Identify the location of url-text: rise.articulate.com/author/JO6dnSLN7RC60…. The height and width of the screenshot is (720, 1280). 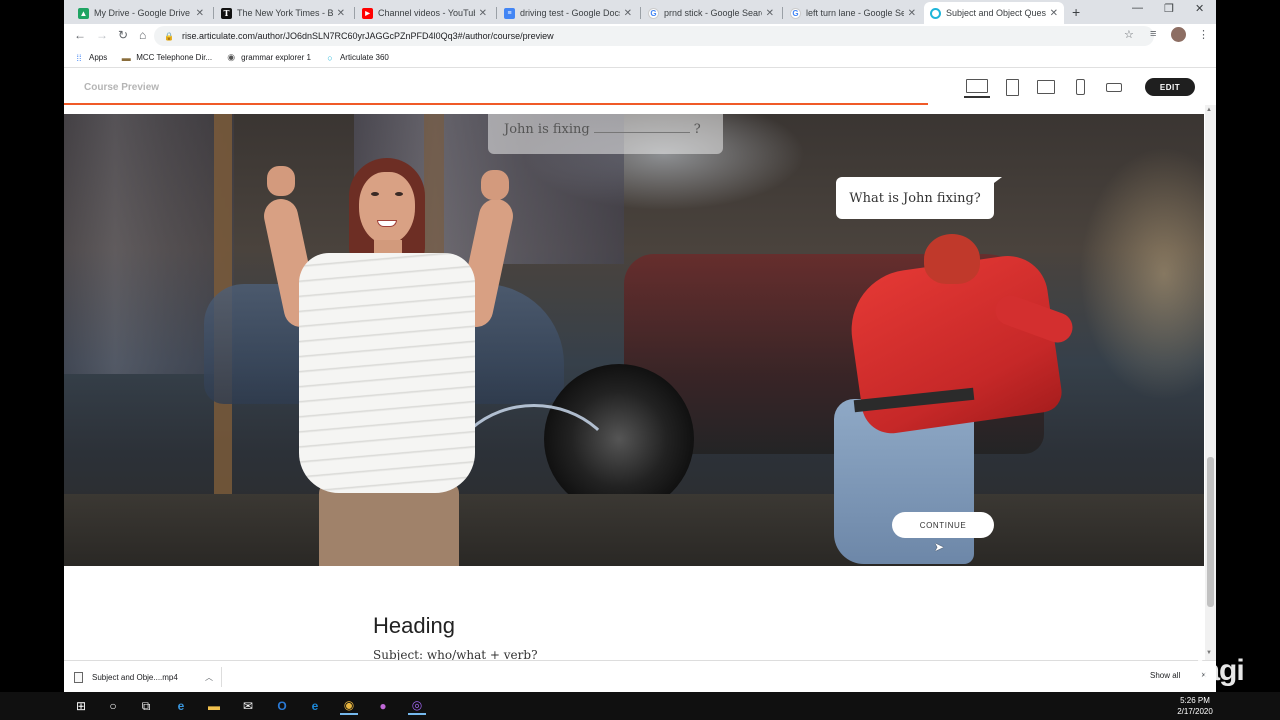
(367, 36).